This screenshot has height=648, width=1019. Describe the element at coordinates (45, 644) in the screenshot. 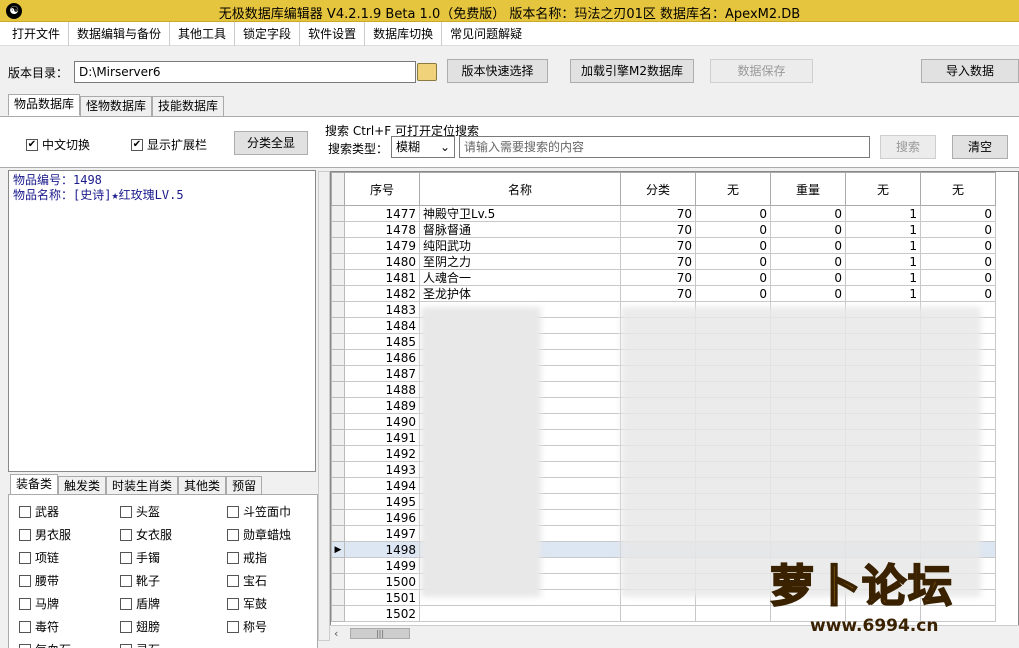

I see `category-checkbox: 气血石` at that location.